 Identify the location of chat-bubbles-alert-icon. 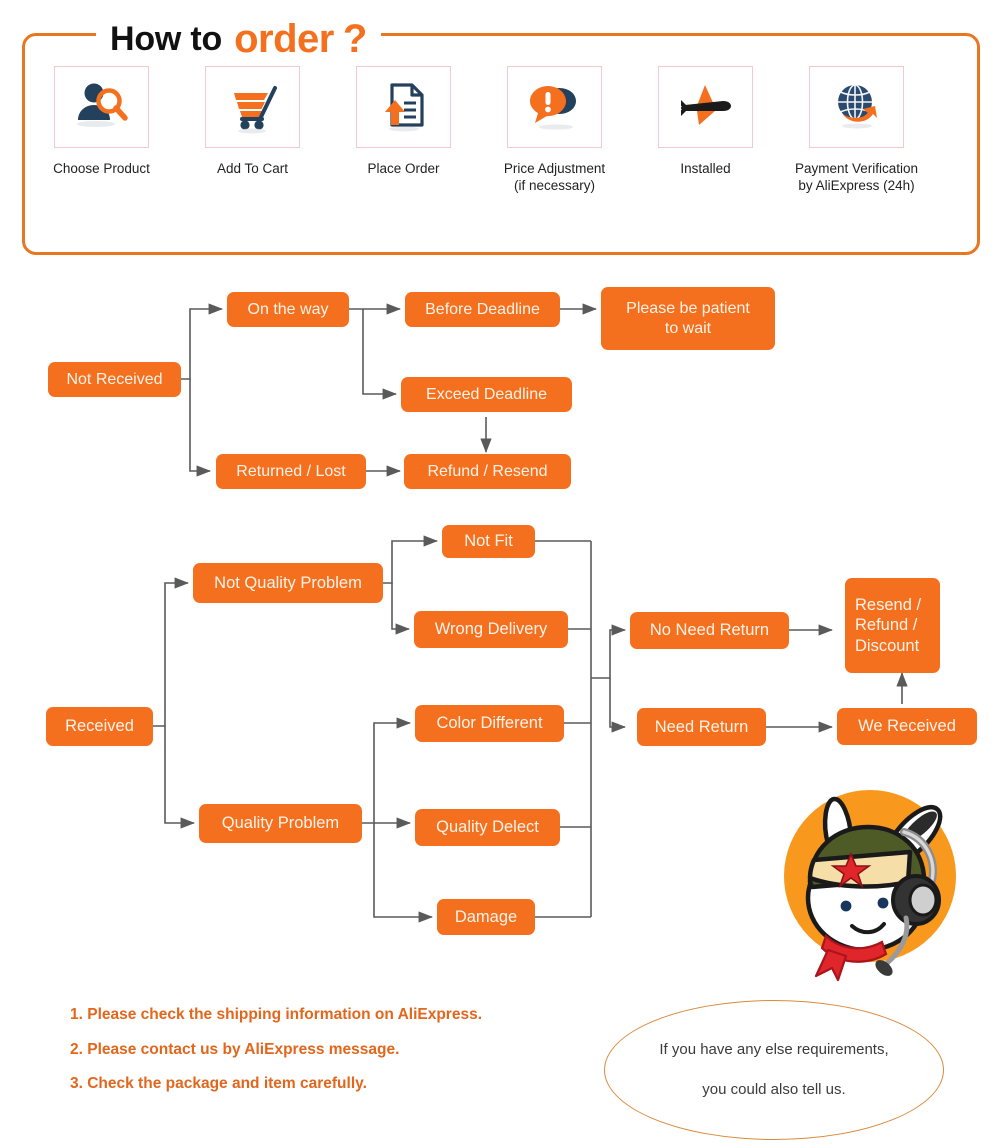
(554, 107).